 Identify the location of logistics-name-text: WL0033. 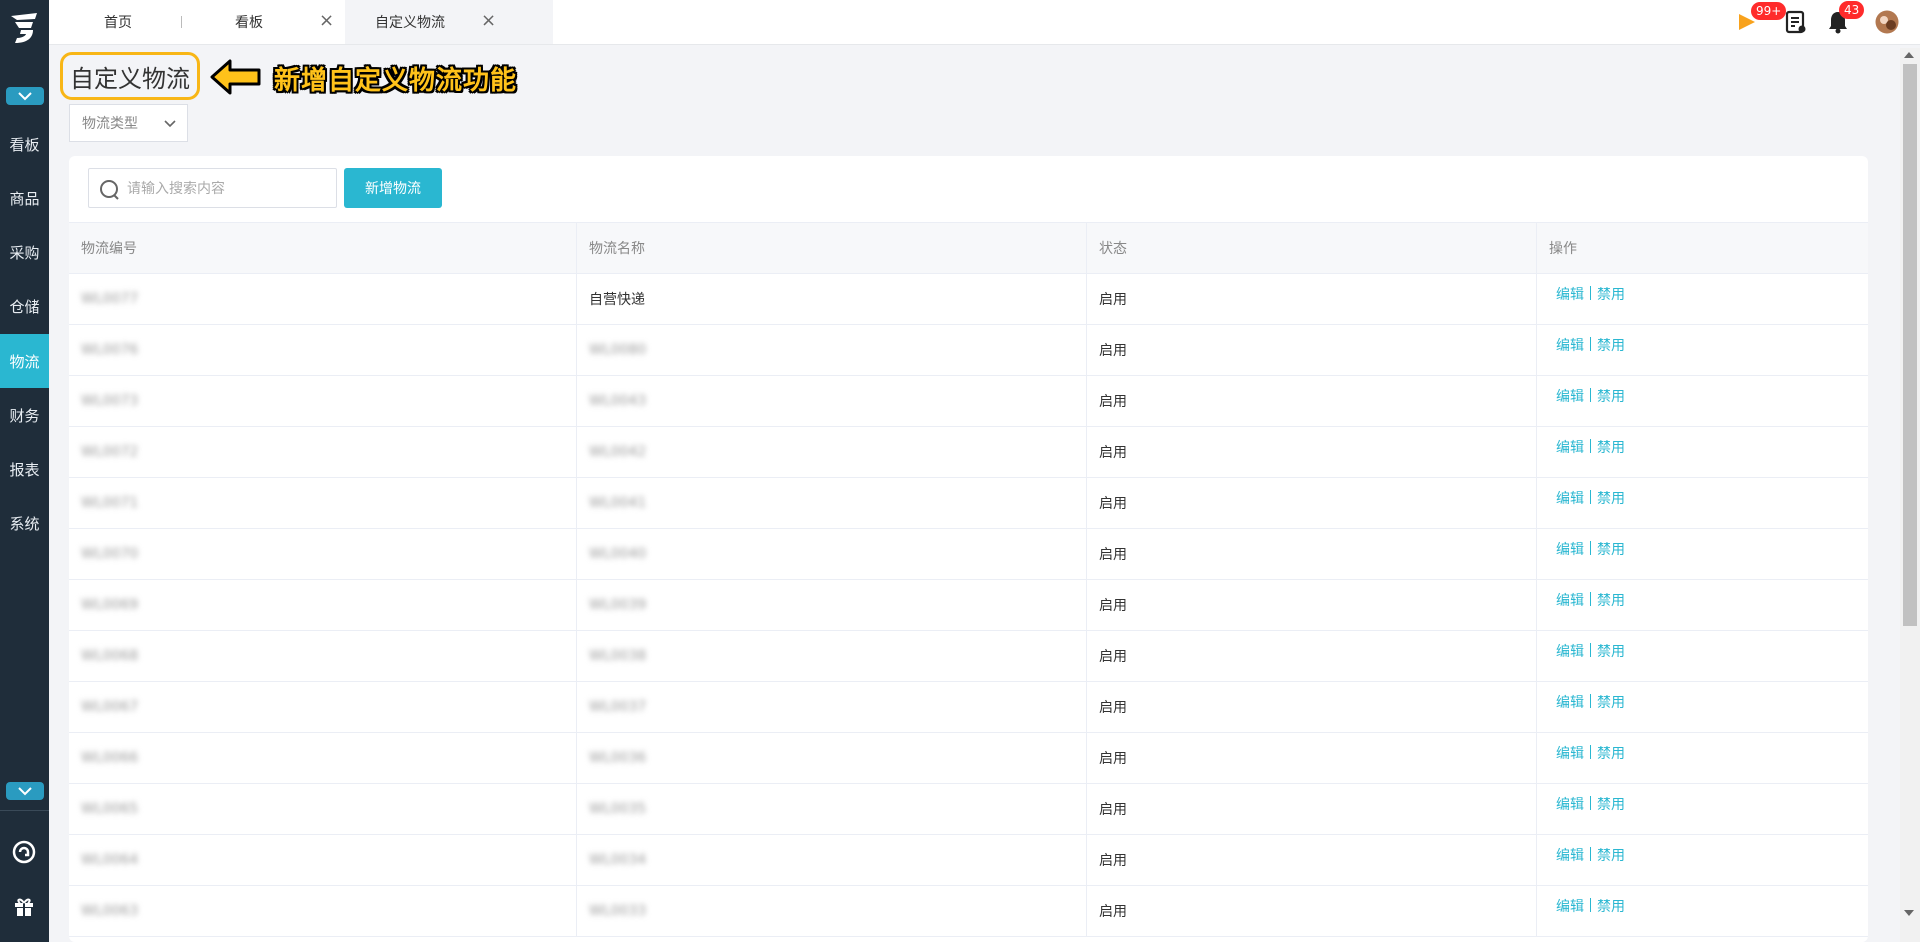
(618, 911).